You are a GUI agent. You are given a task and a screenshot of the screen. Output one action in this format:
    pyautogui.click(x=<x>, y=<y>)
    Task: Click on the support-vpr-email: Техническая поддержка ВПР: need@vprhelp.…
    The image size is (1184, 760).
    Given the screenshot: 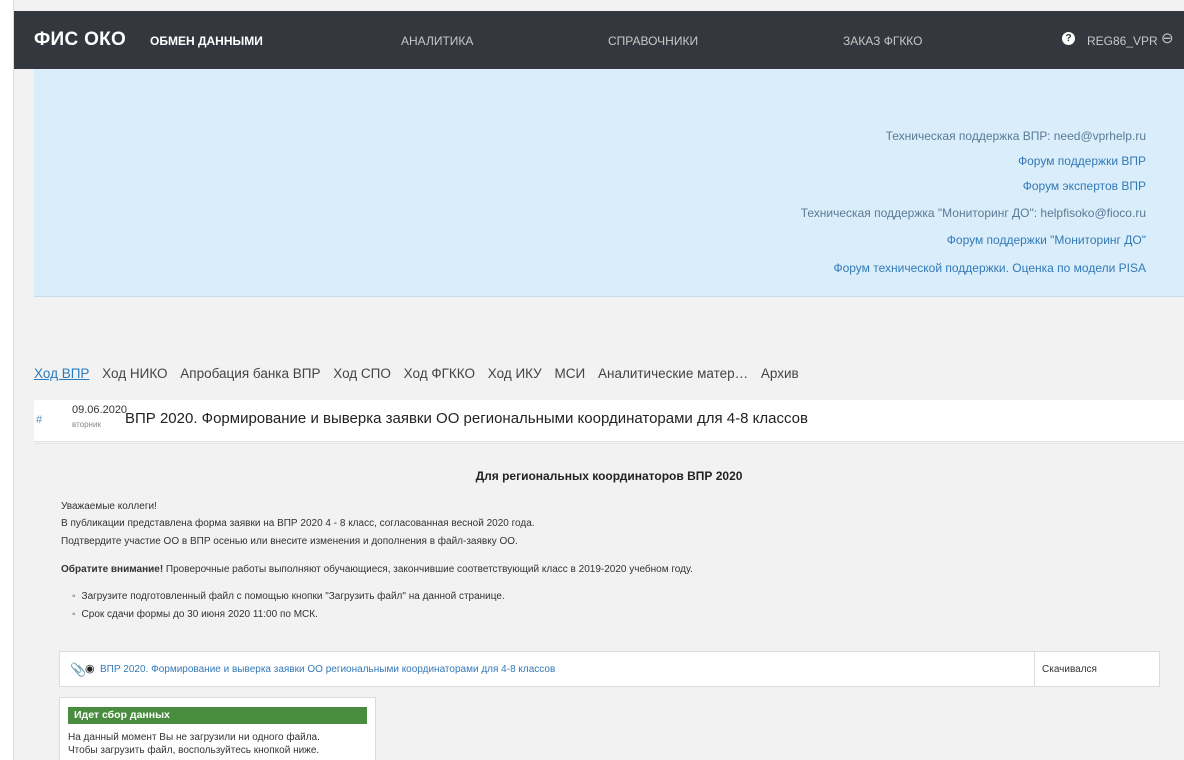 What is the action you would take?
    pyautogui.click(x=1016, y=136)
    